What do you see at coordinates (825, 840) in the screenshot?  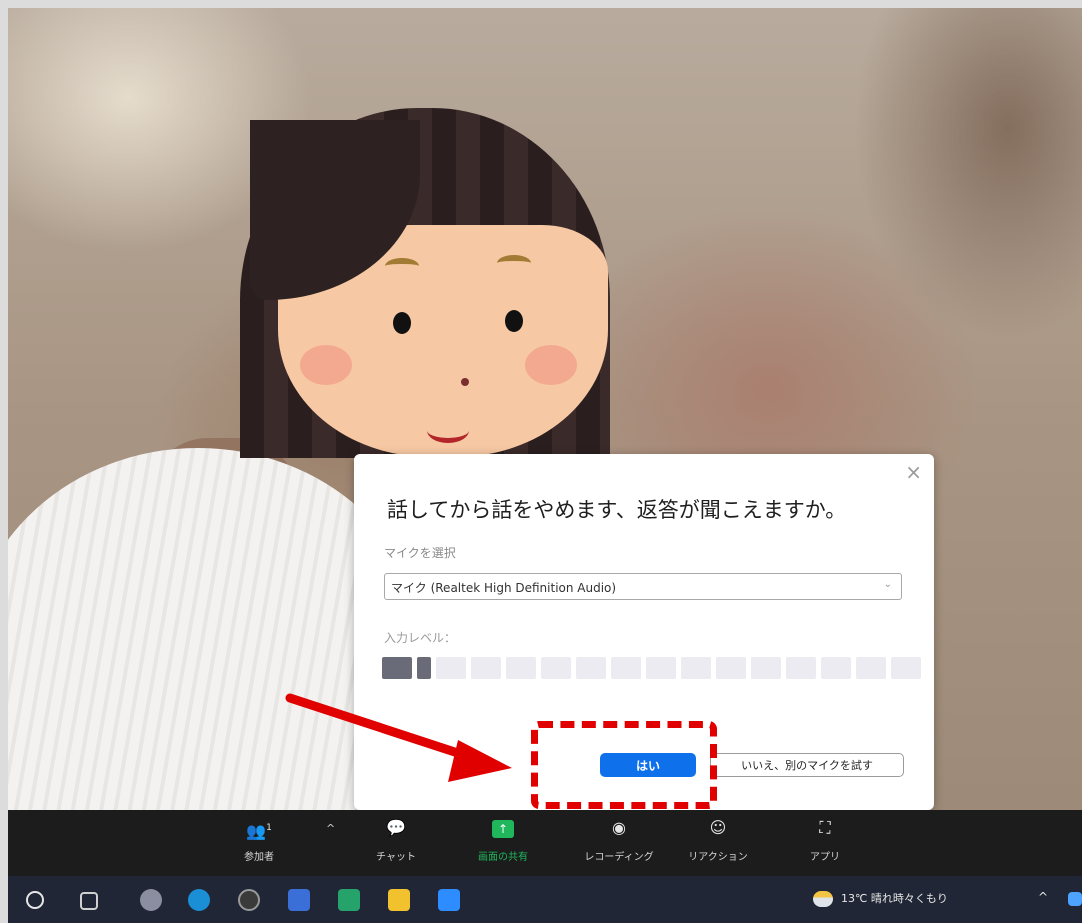 I see `apps-button: ⛶ アプリ` at bounding box center [825, 840].